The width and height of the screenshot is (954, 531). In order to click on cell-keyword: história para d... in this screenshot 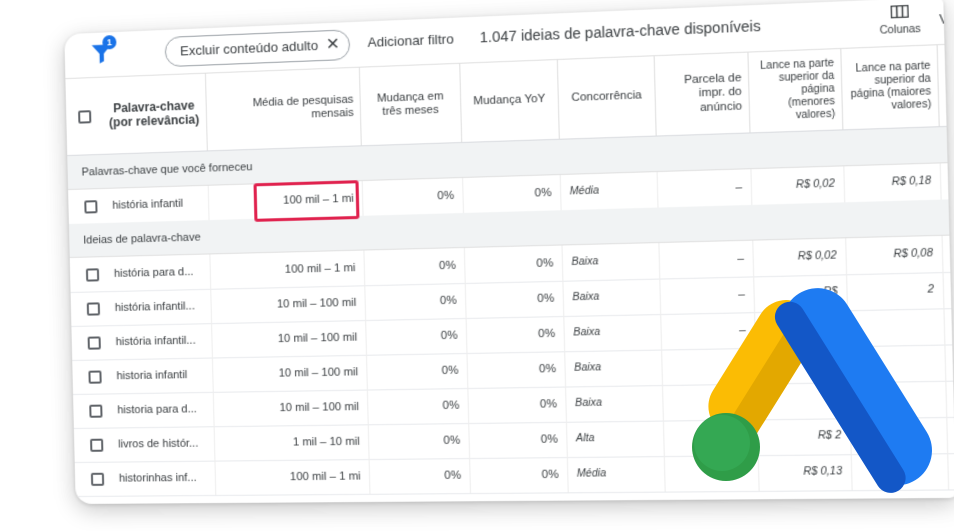, I will do `click(158, 273)`.